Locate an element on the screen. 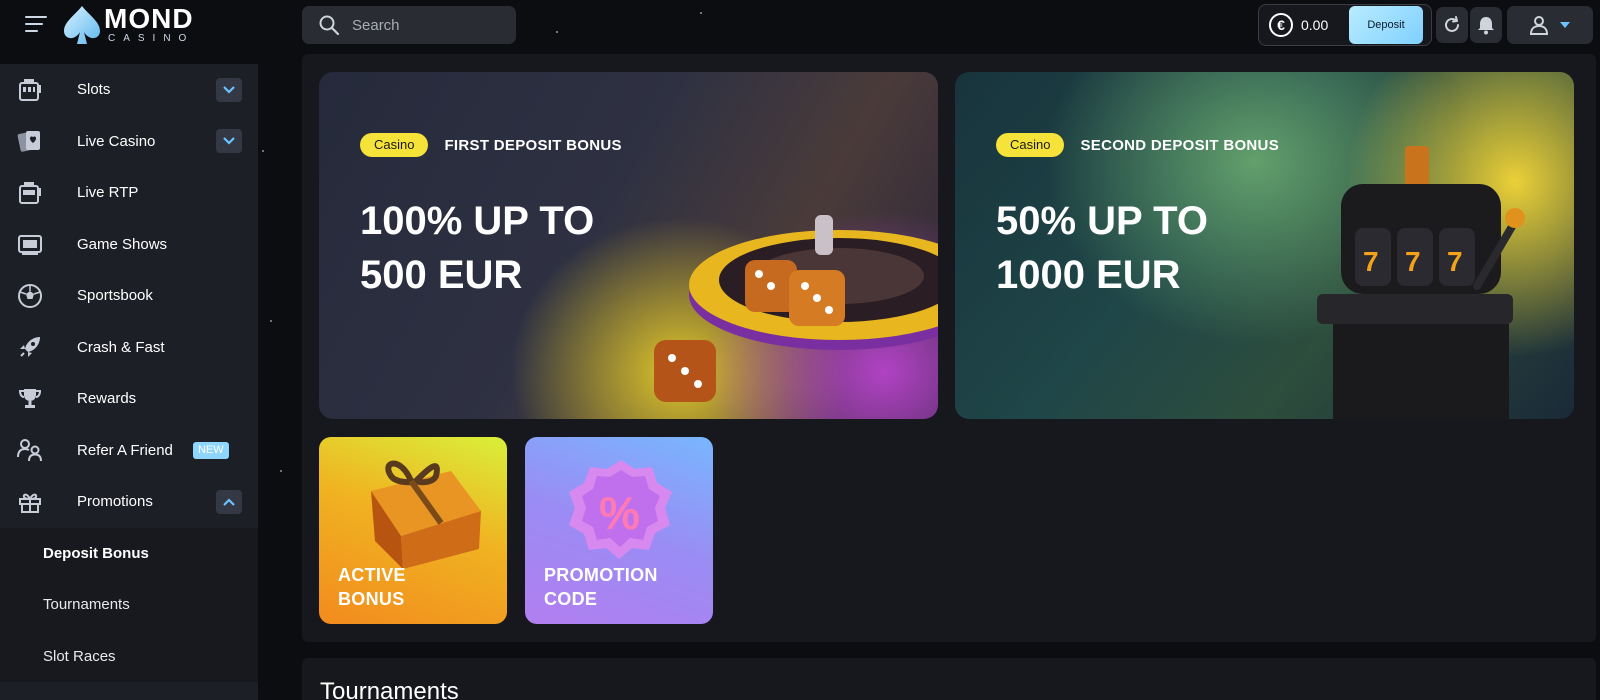 This screenshot has width=1600, height=700. banner-headline: 100% UP TO 500 EUR is located at coordinates (477, 248).